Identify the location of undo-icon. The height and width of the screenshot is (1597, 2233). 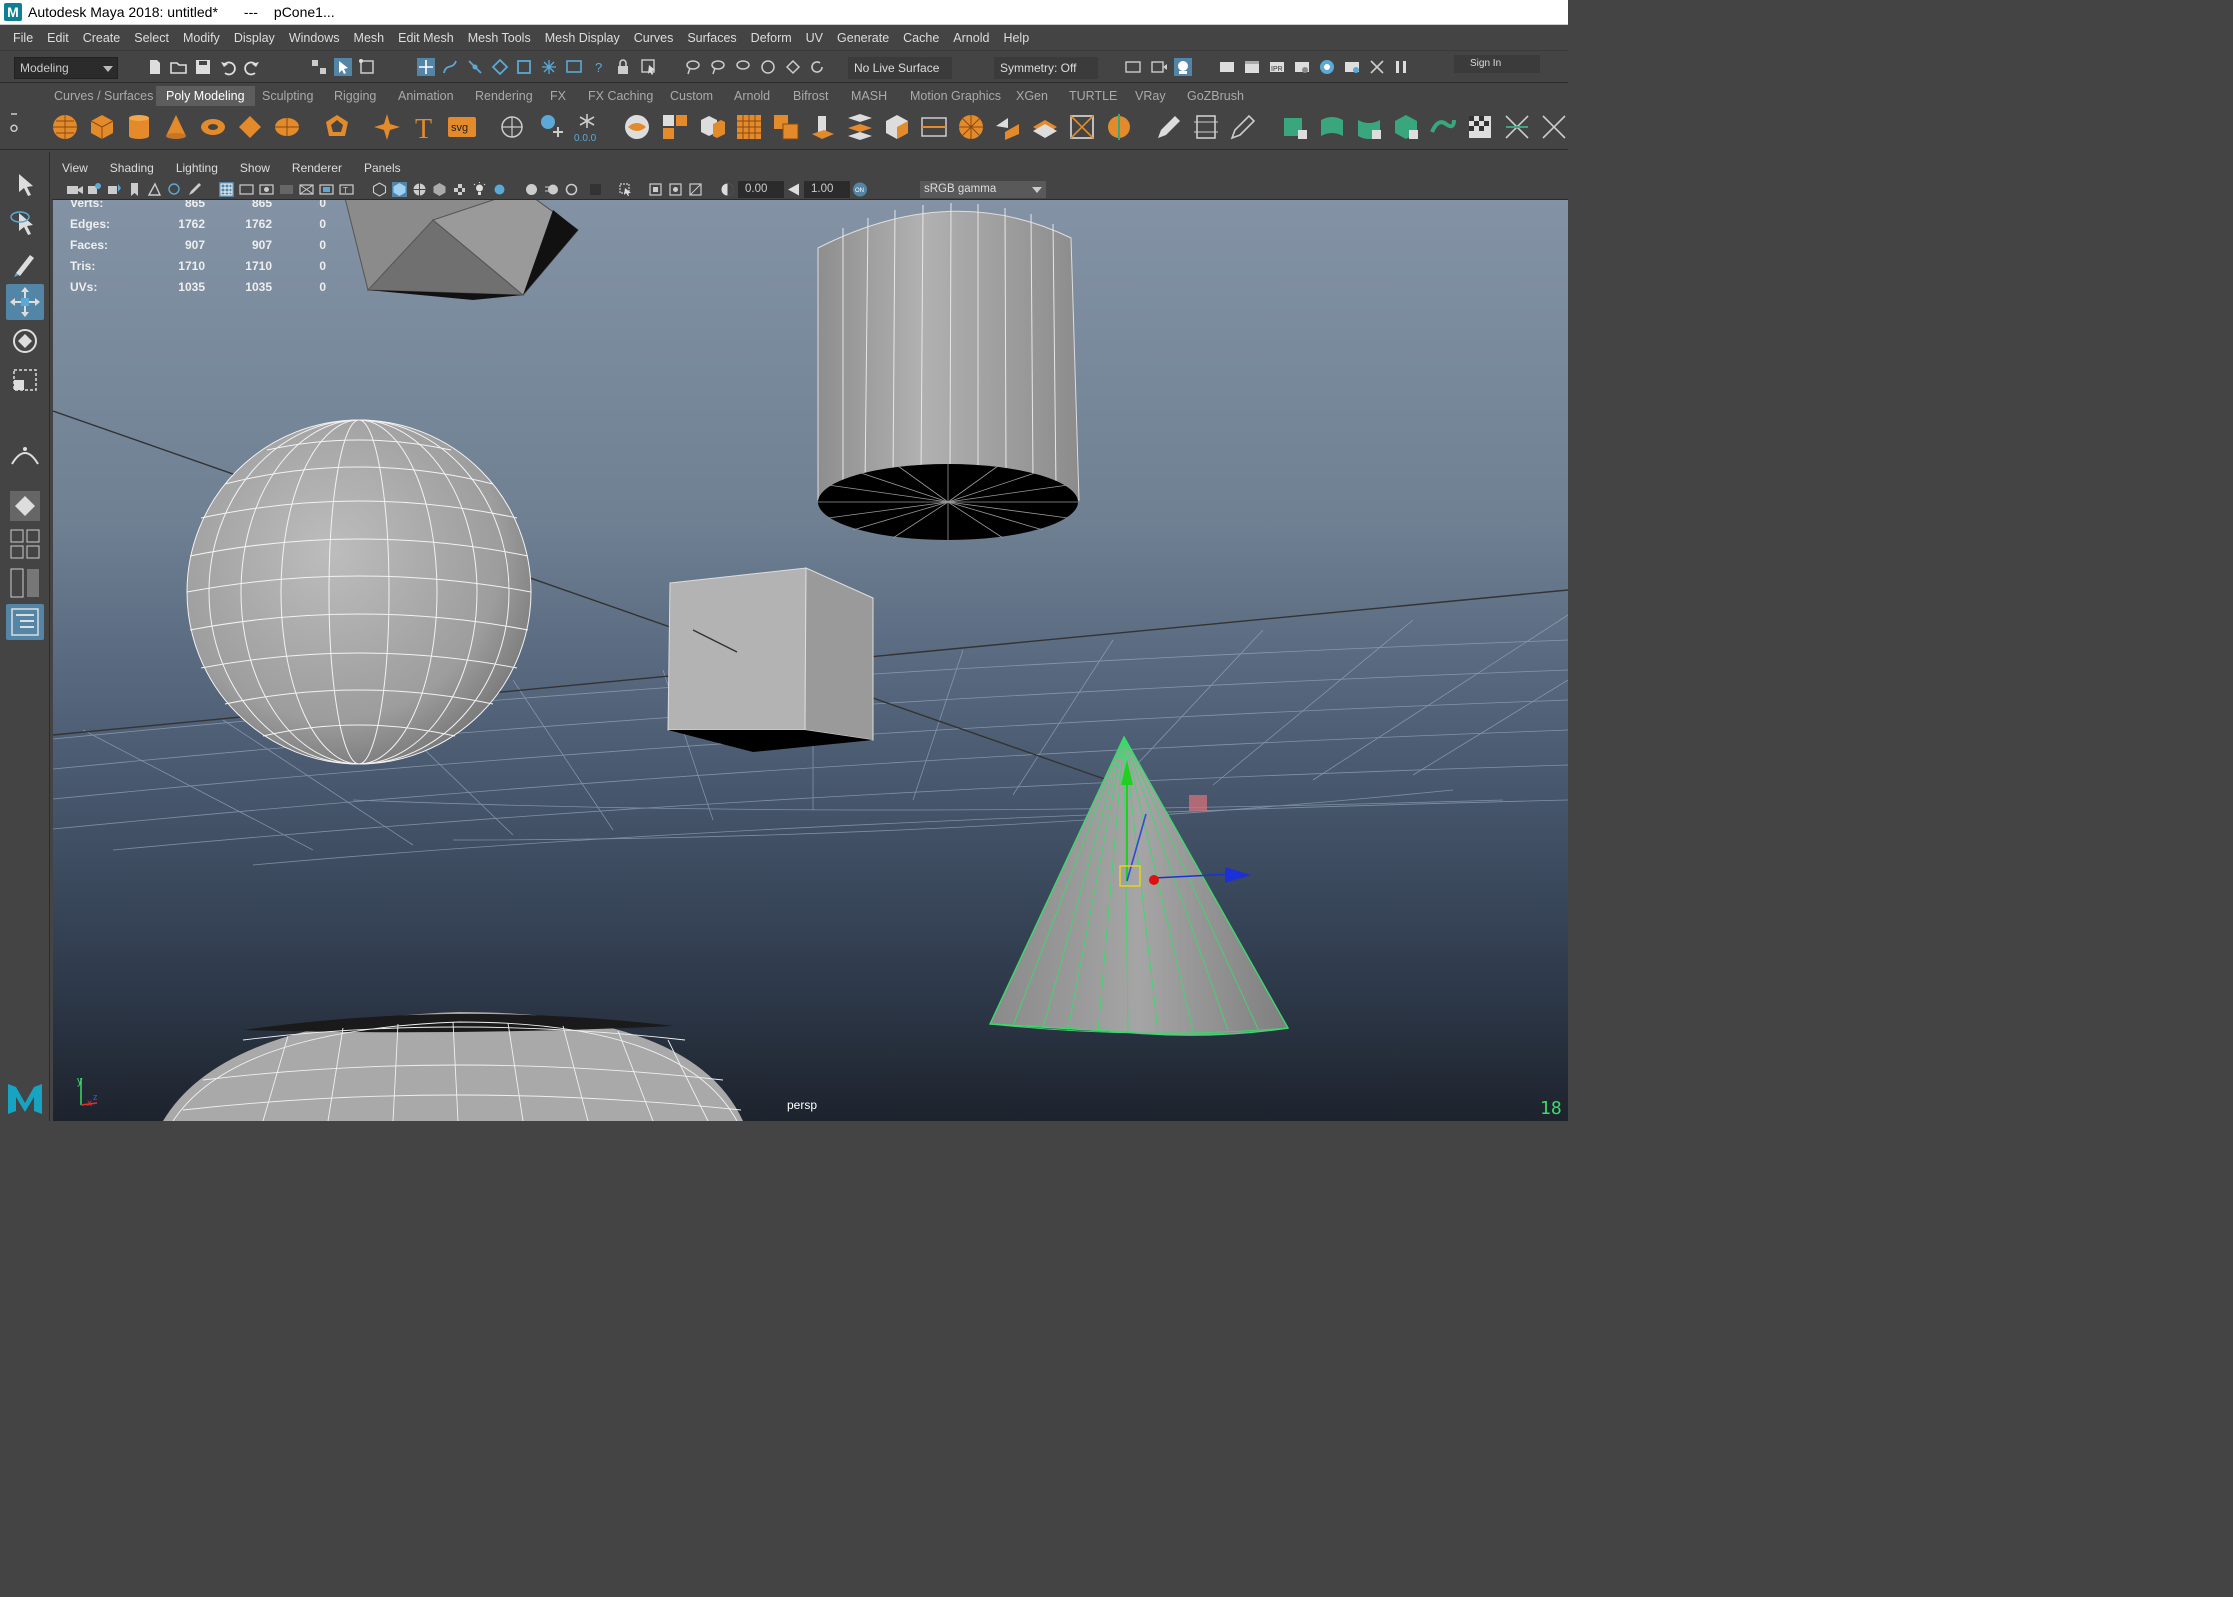
(228, 67).